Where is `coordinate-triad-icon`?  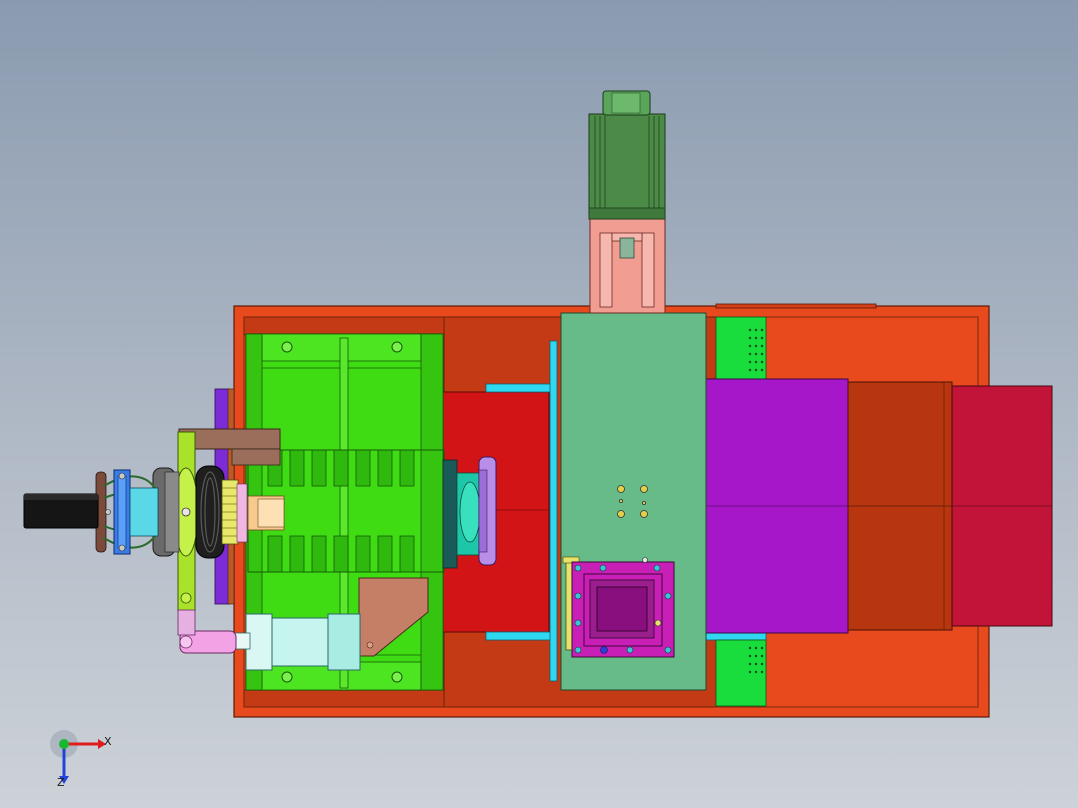
coordinate-triad-icon is located at coordinates (78, 757).